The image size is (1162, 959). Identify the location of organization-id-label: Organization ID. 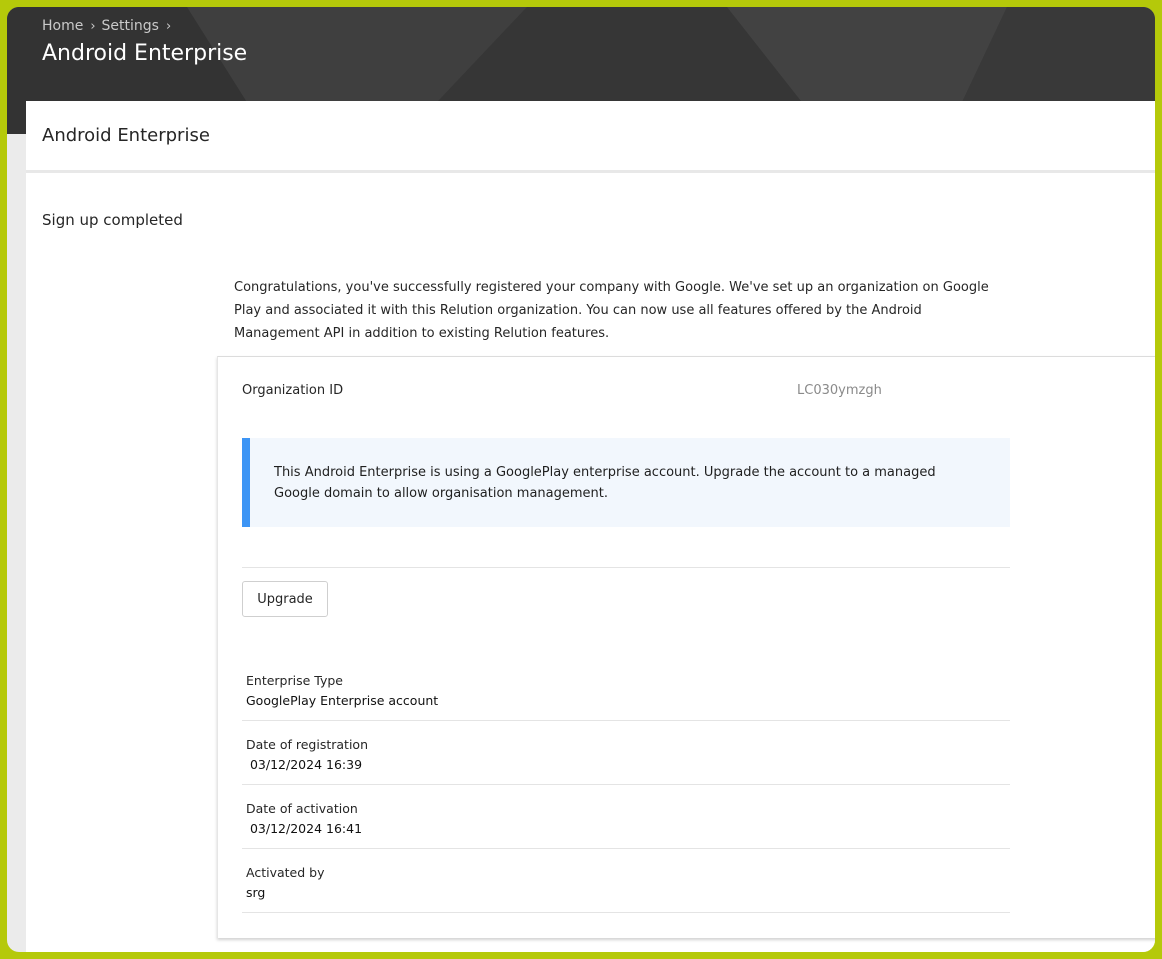
(293, 390).